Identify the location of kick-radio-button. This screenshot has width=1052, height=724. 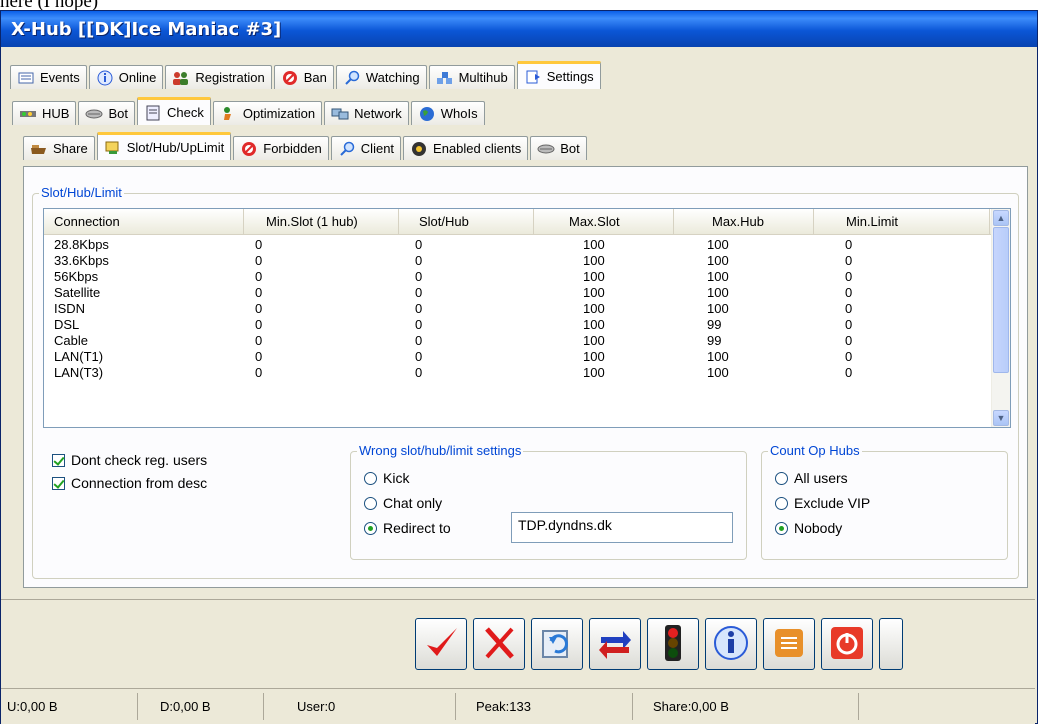
(370, 478).